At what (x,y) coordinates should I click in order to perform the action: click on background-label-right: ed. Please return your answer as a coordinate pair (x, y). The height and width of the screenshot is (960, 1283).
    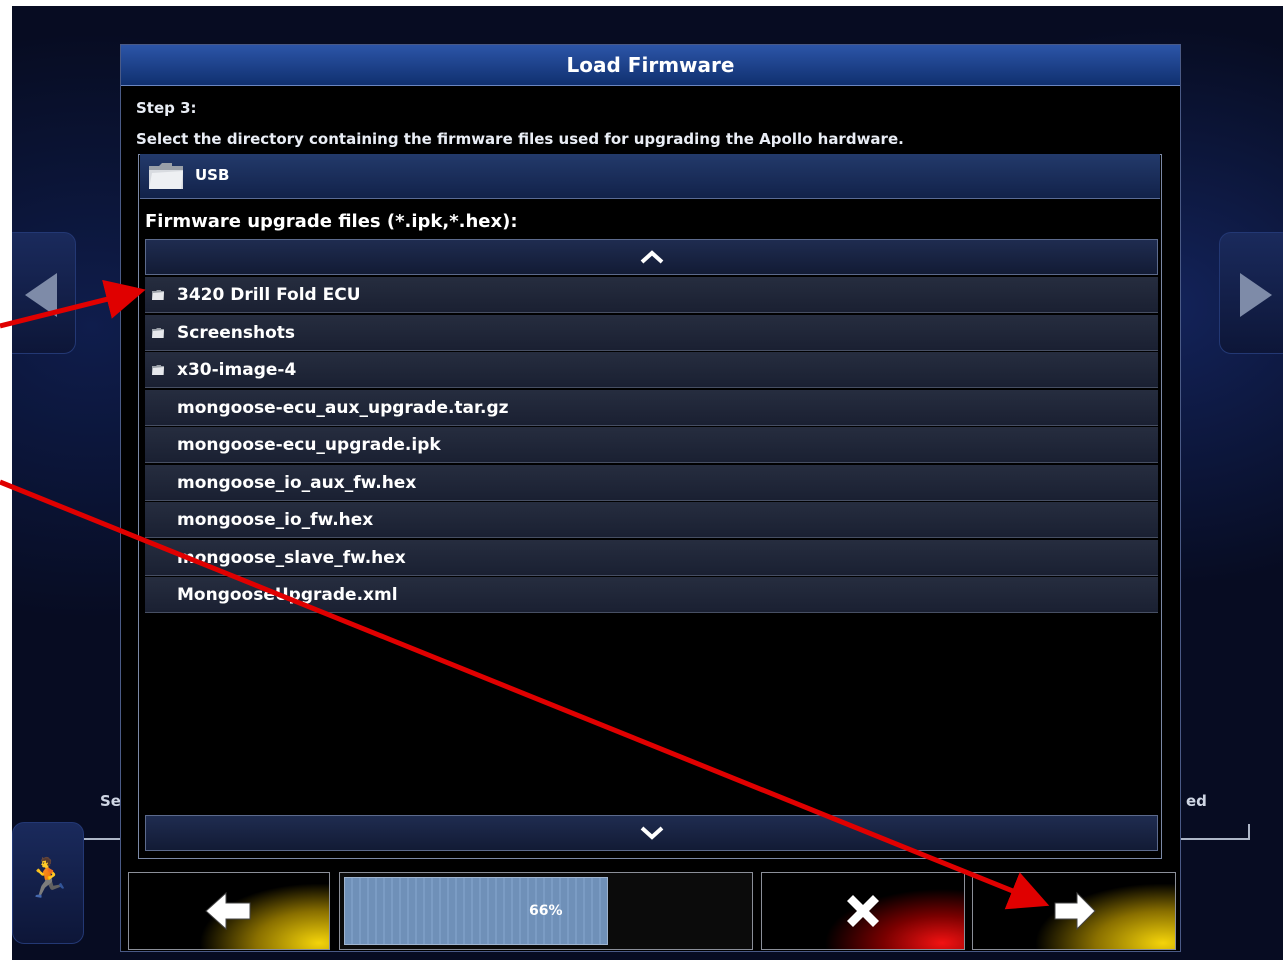
    Looking at the image, I should click on (1196, 801).